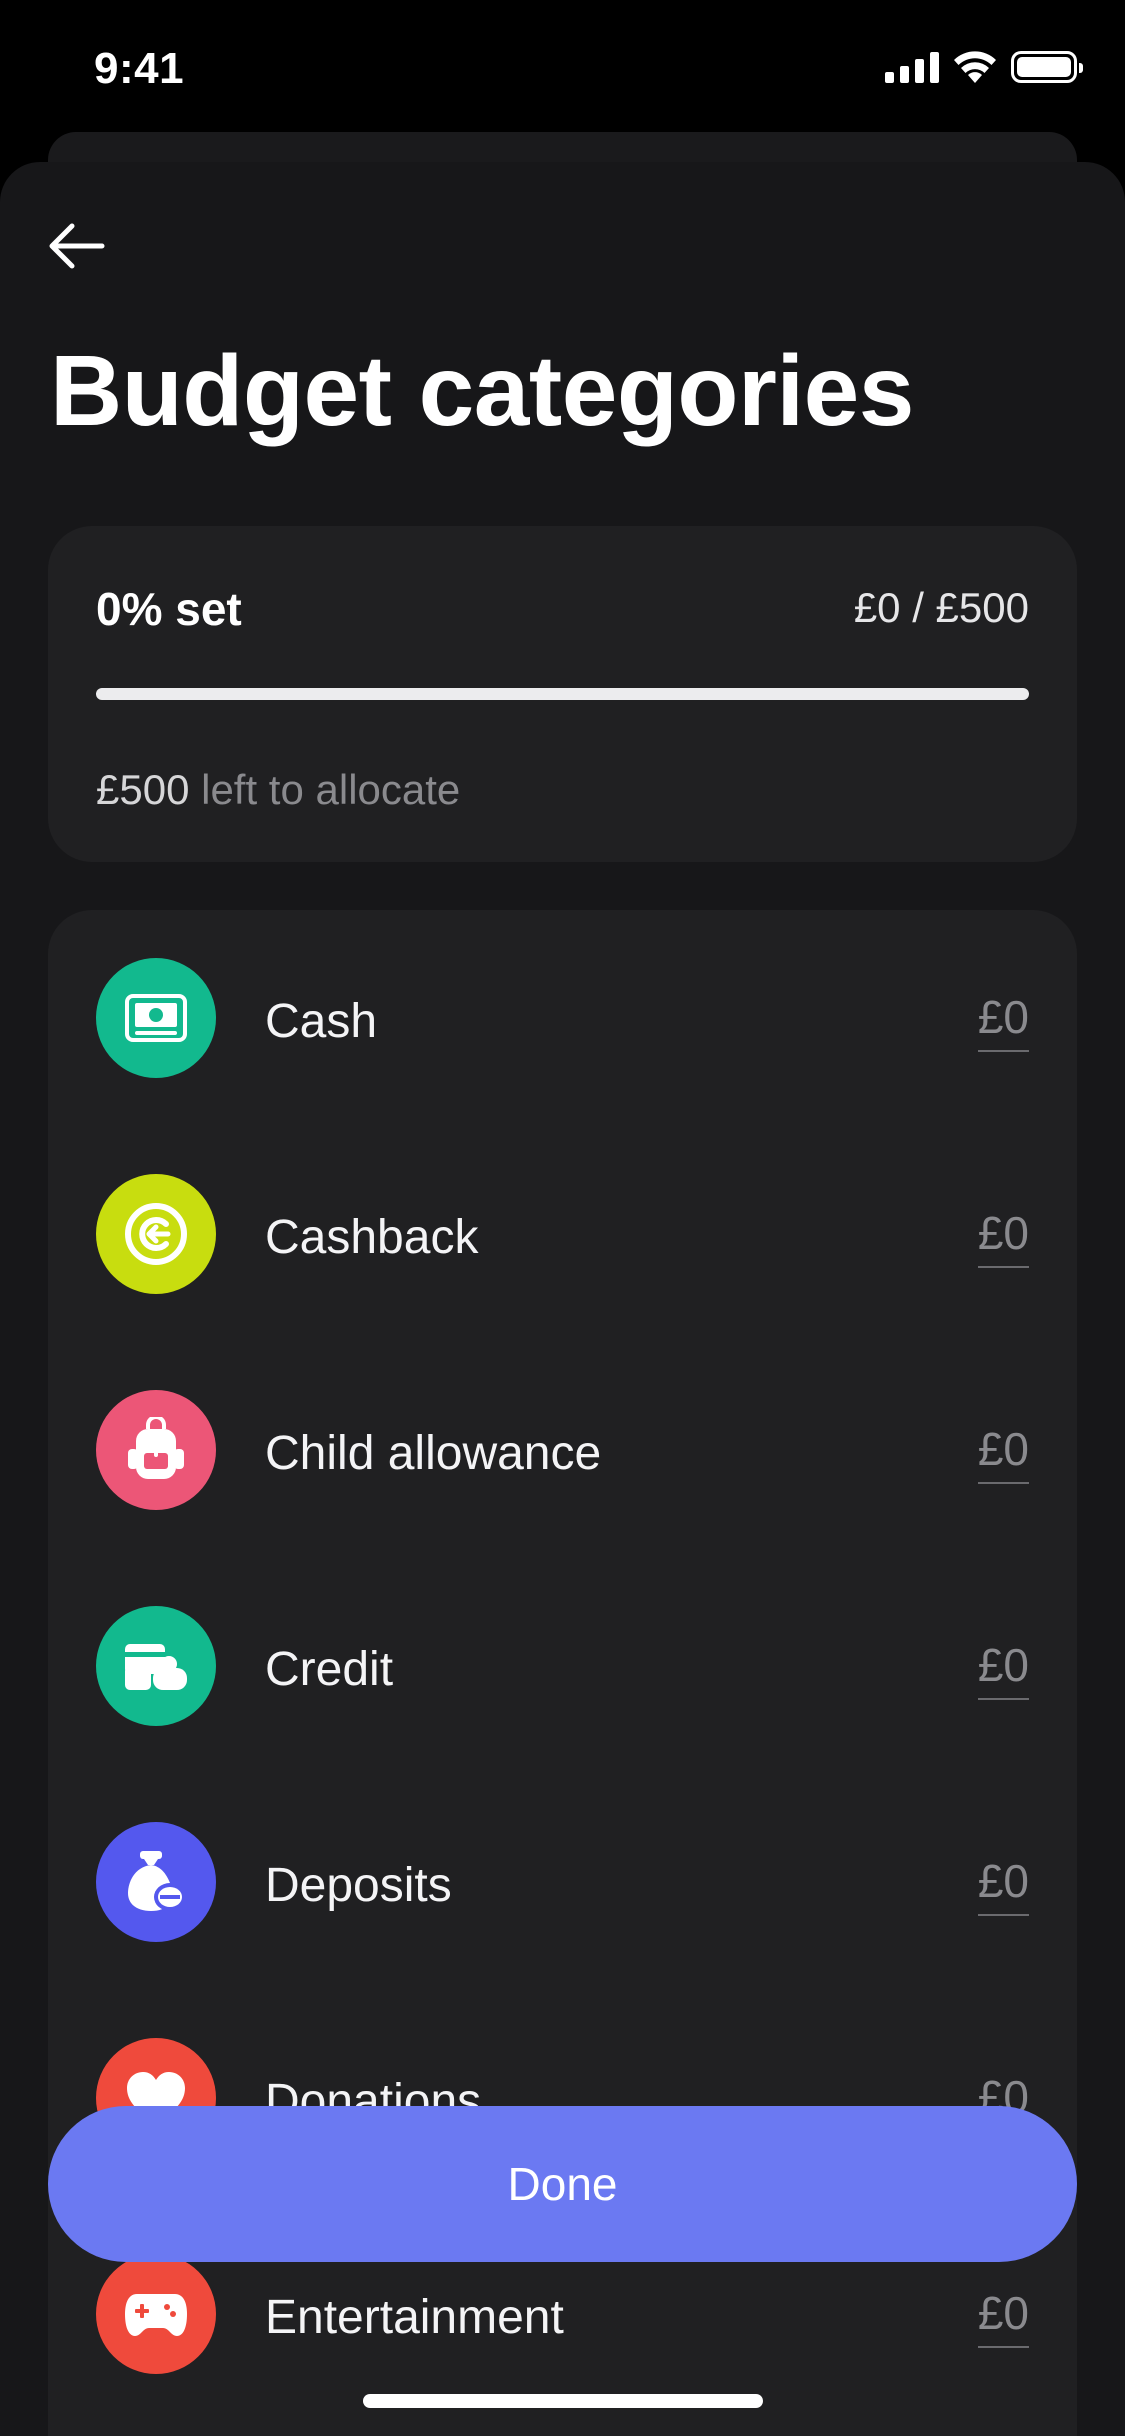 This screenshot has height=2436, width=1125. Describe the element at coordinates (482, 391) in the screenshot. I see `page-title: Budget categories` at that location.